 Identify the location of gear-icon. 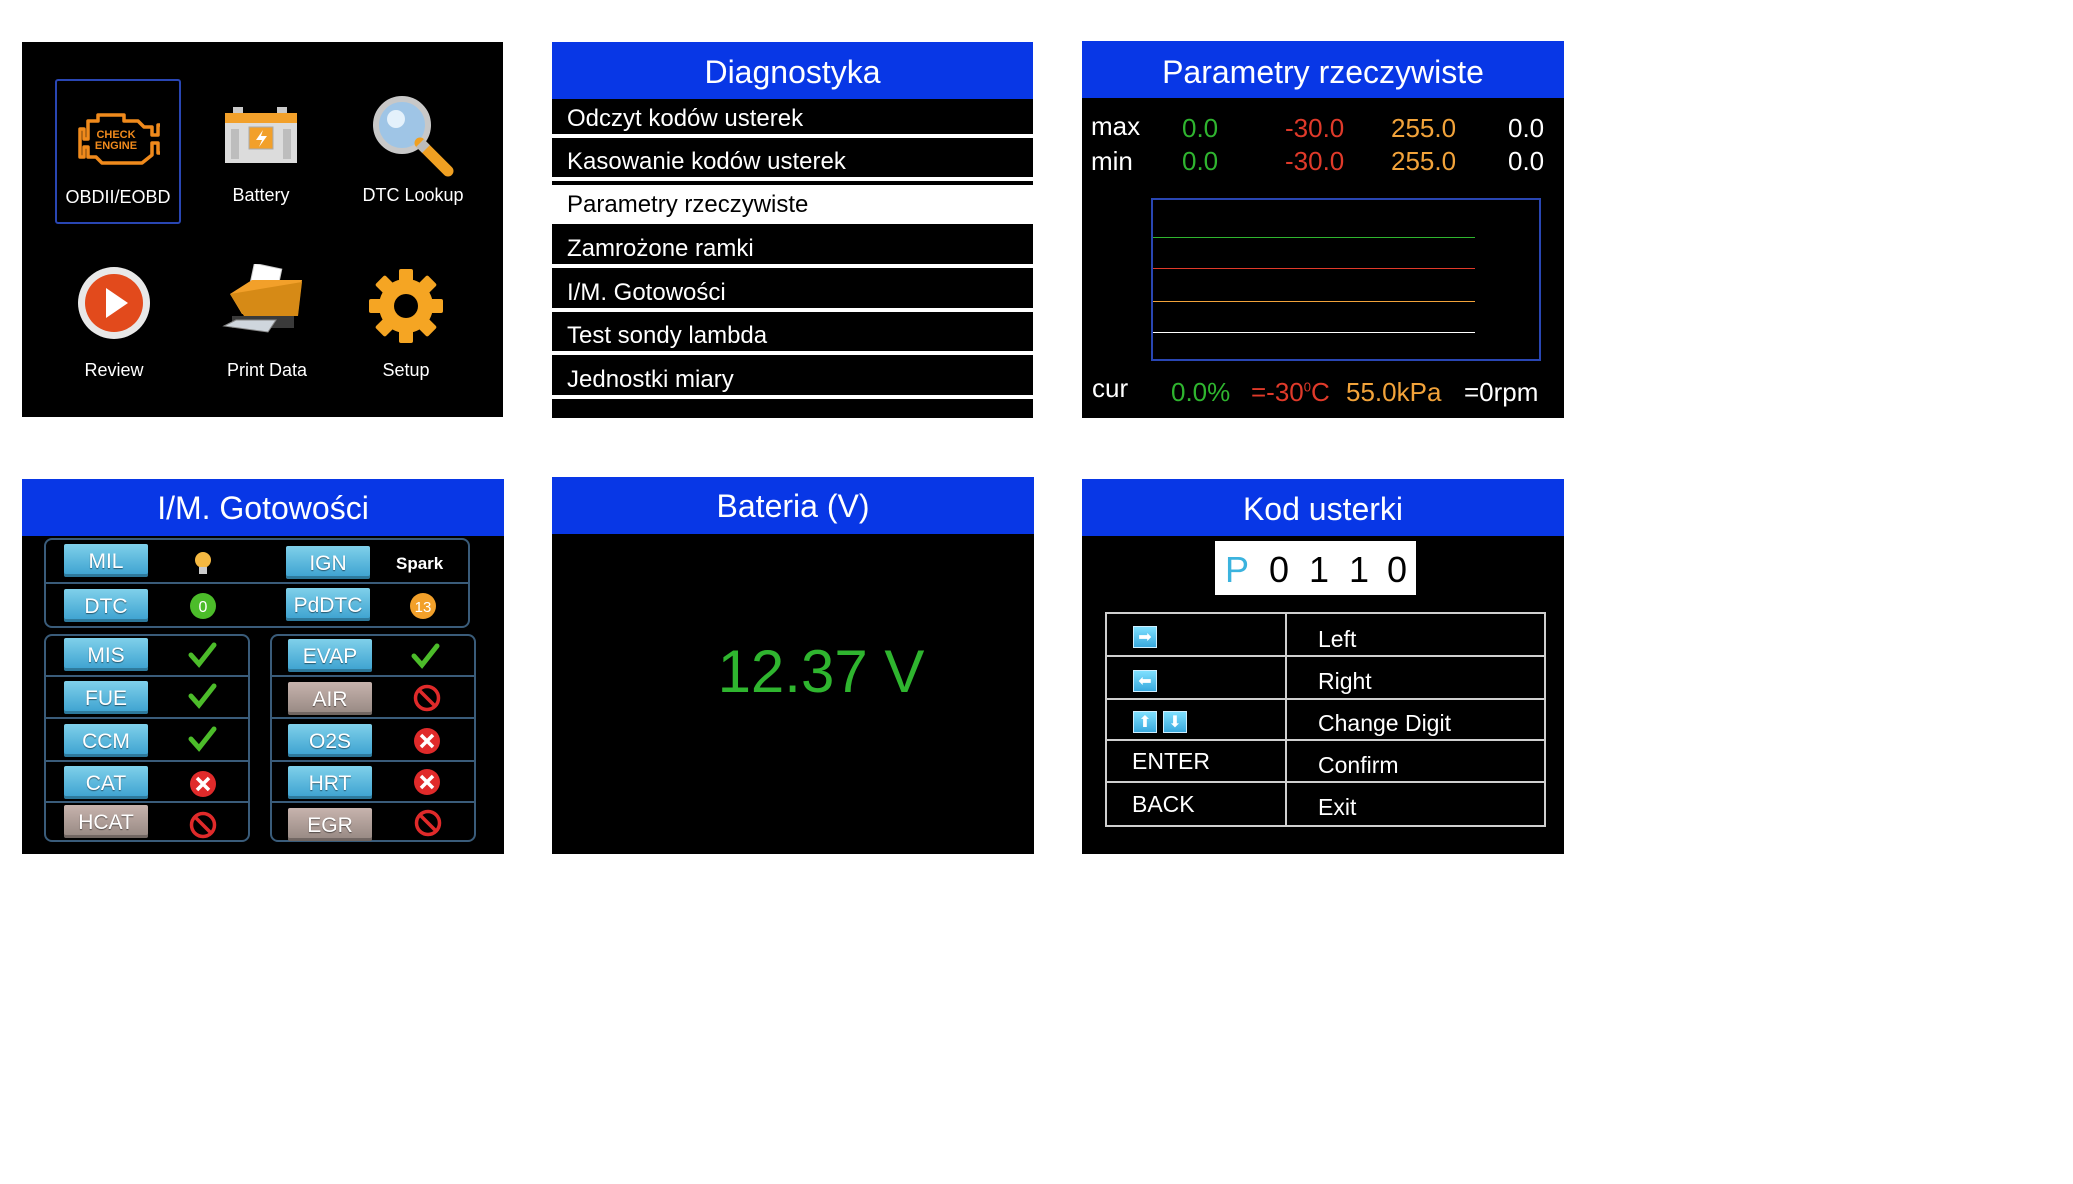
(406, 308).